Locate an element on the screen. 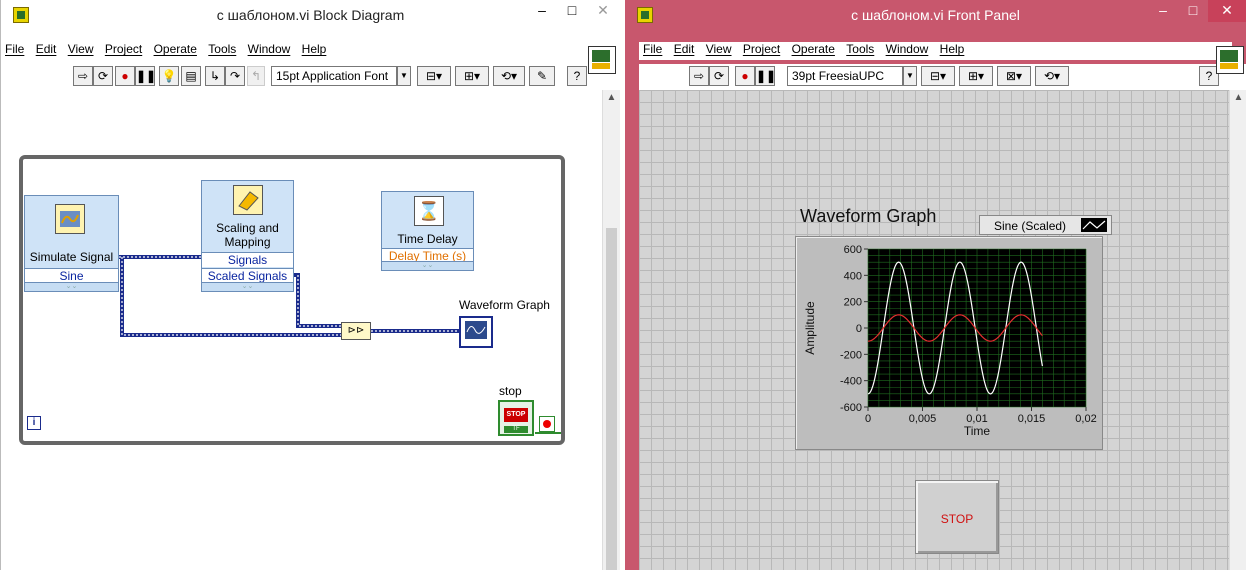 This screenshot has height=570, width=1246. simulate-signal-label: Simulate Signal is located at coordinates (71, 257).